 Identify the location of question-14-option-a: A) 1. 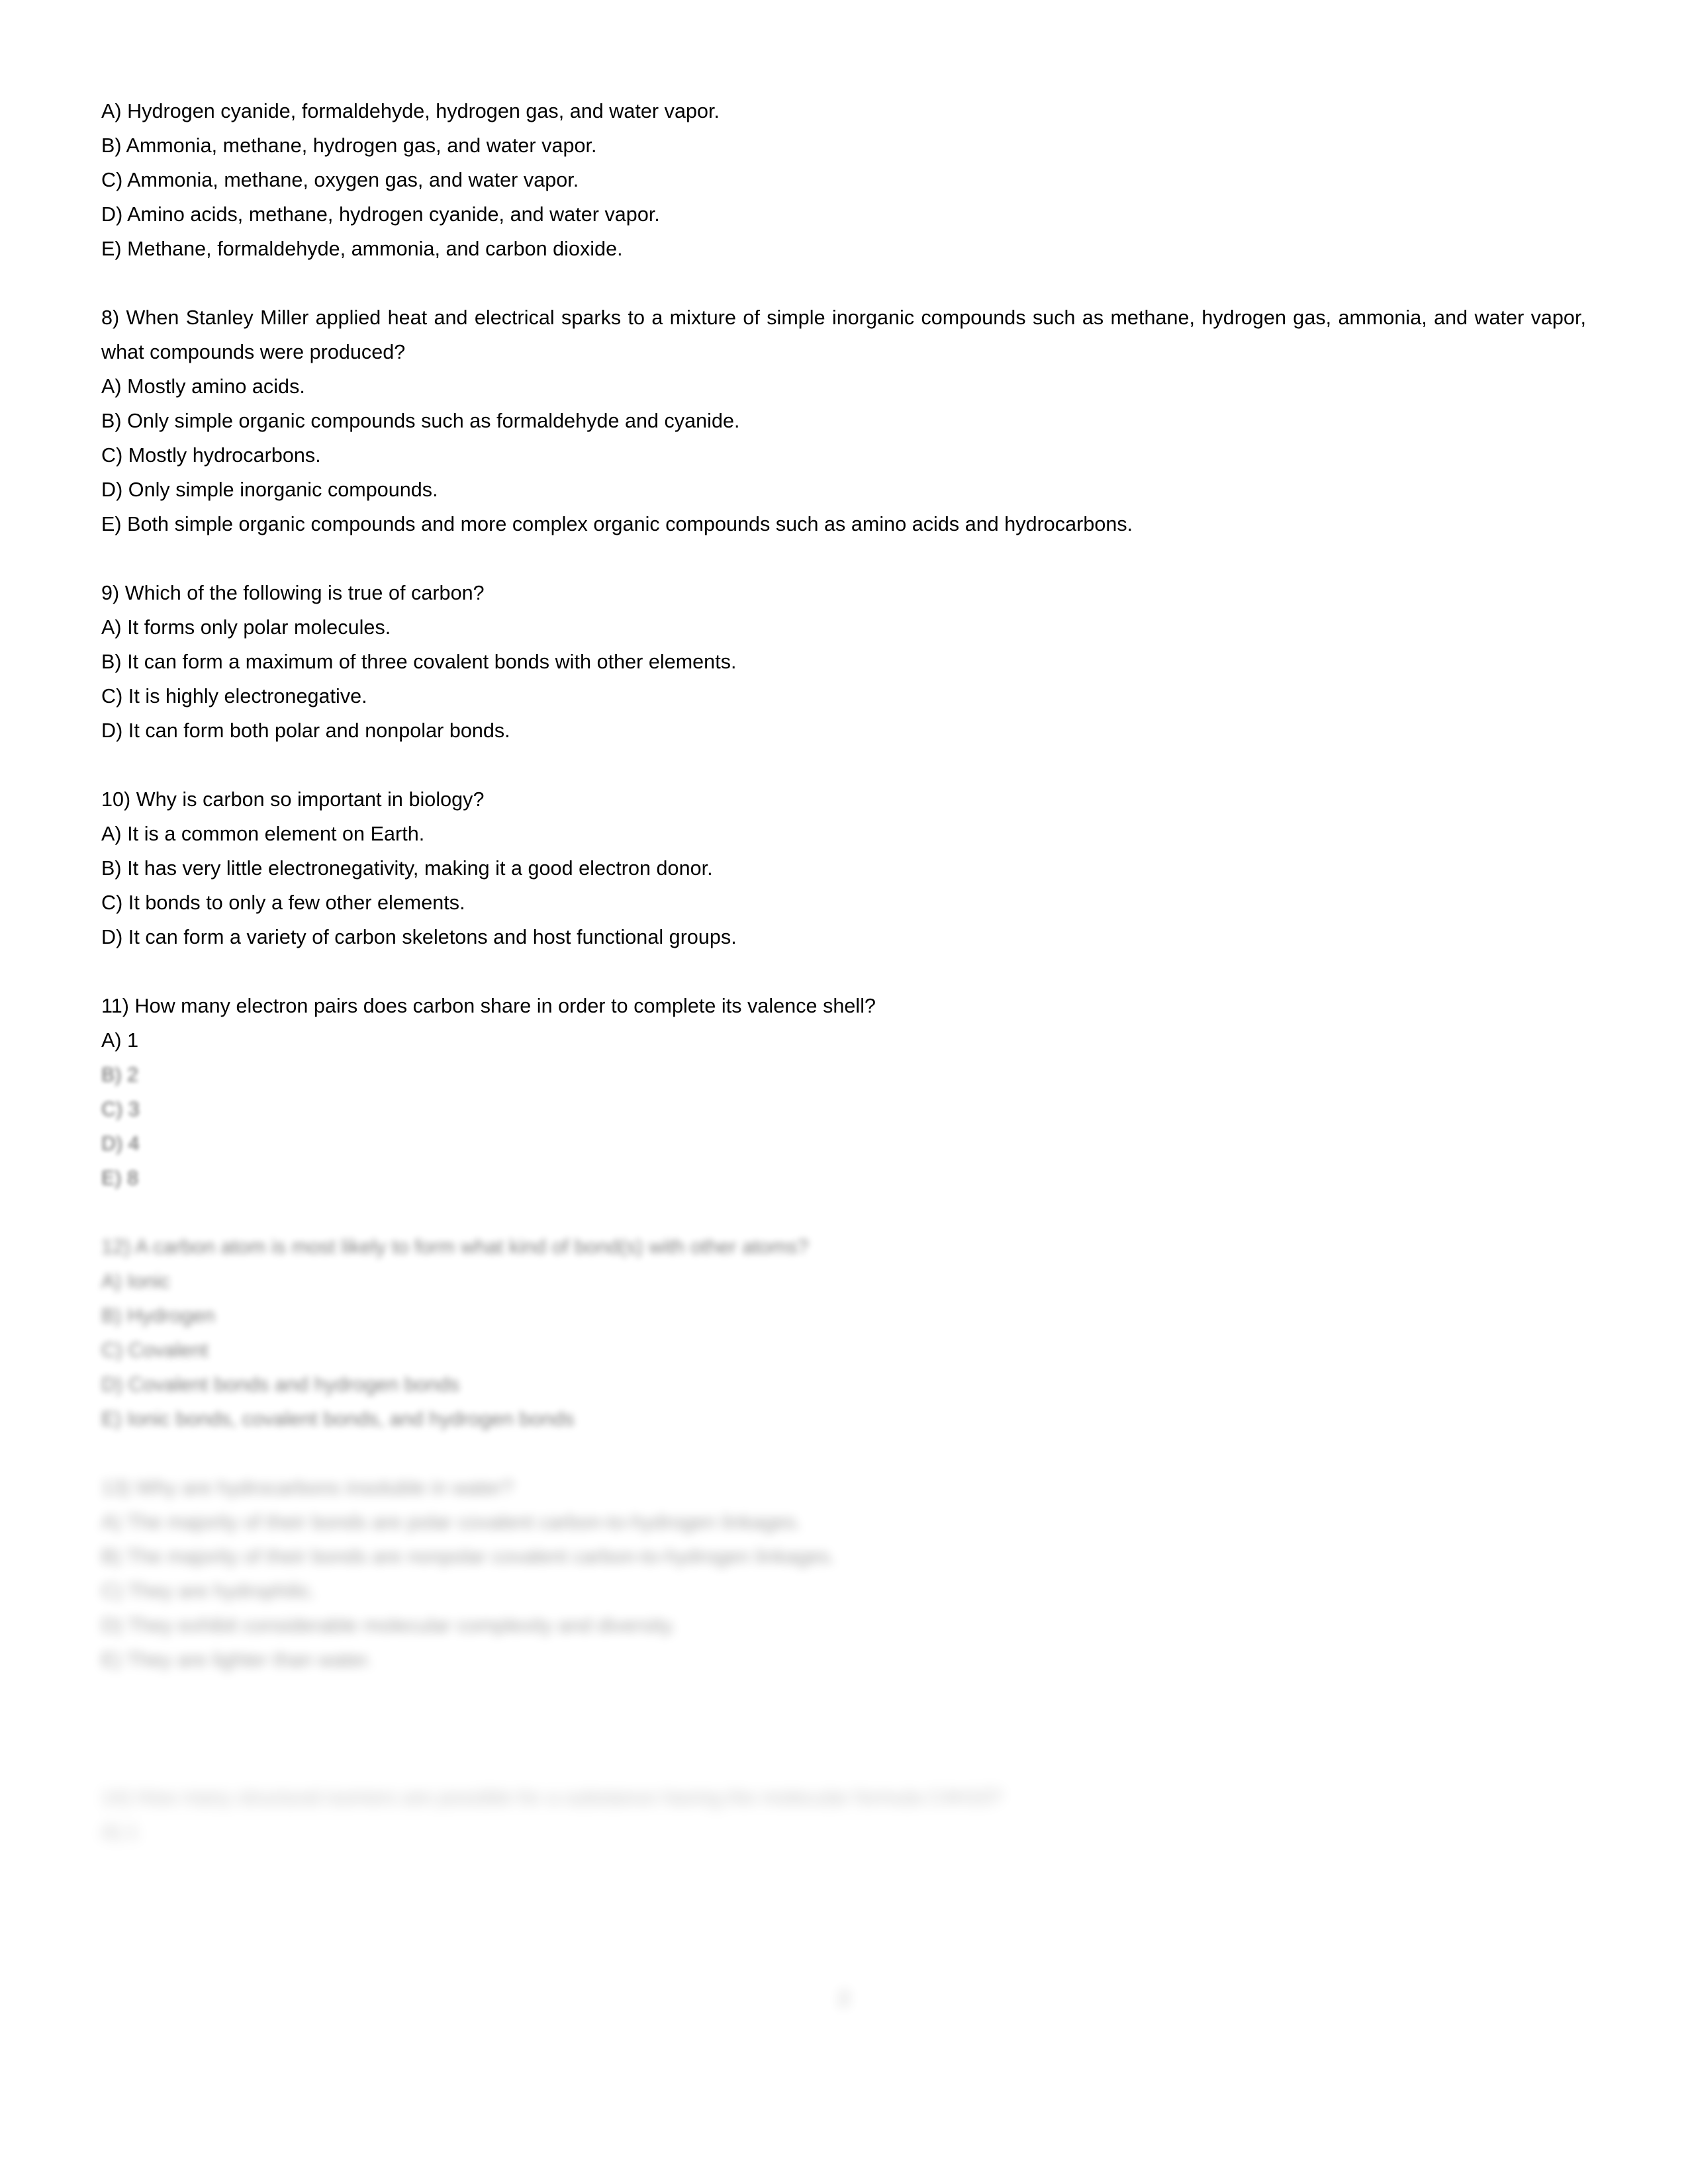
(120, 1832).